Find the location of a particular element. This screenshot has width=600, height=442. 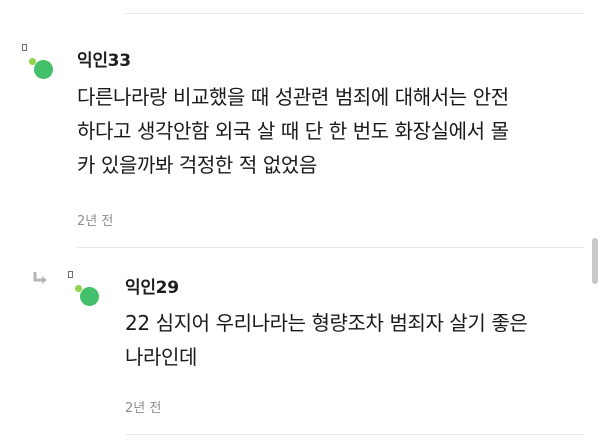

scrollbar-thumb is located at coordinates (595, 261).